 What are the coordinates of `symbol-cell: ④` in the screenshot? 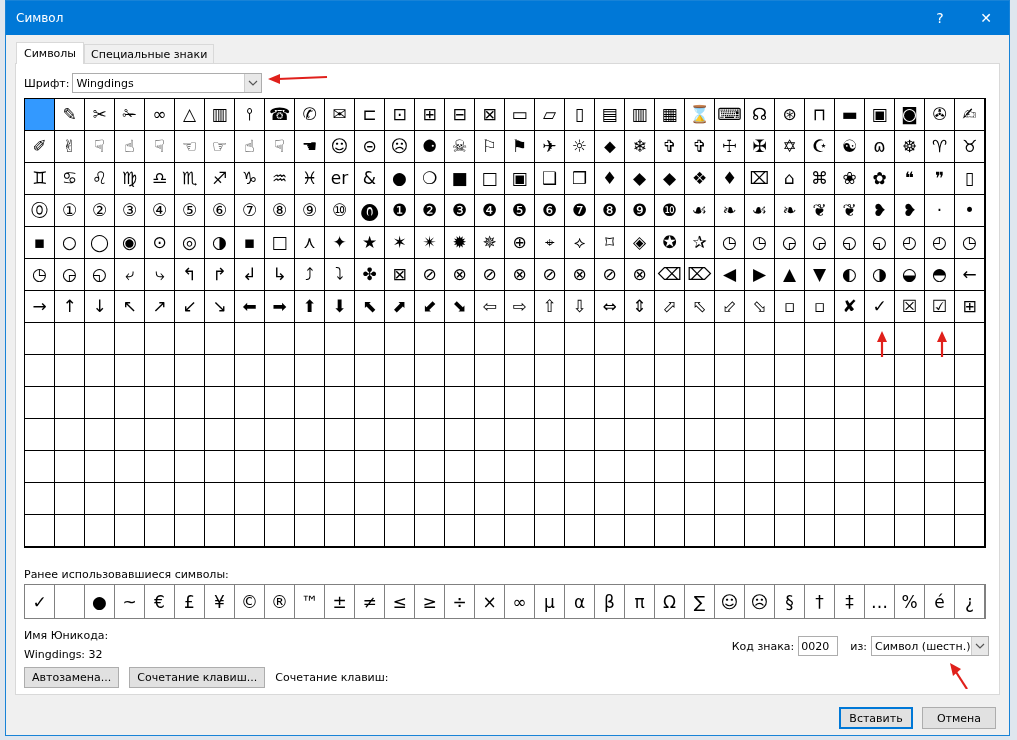 It's located at (160, 211).